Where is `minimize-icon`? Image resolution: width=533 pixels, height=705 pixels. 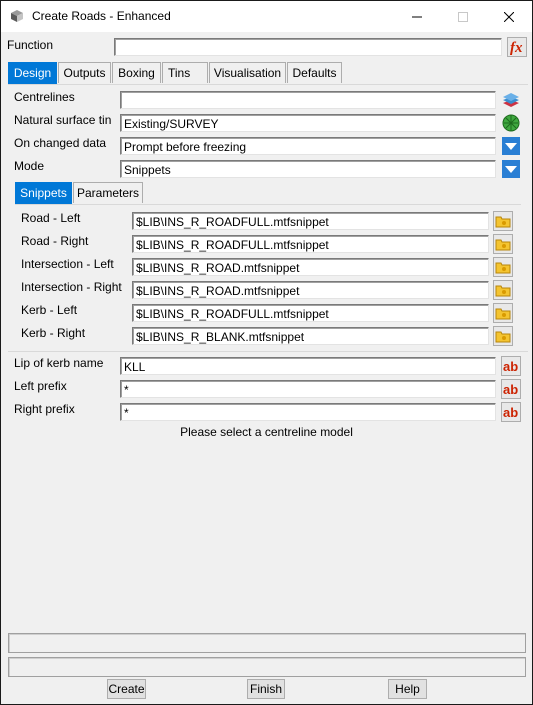 minimize-icon is located at coordinates (417, 16).